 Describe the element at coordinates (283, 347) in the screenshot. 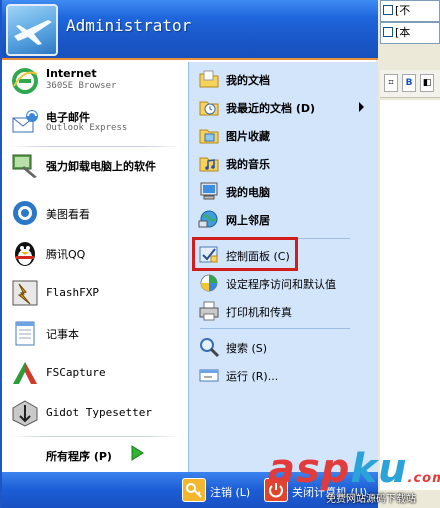

I see `tool-item-search: 搜索 (S)` at that location.